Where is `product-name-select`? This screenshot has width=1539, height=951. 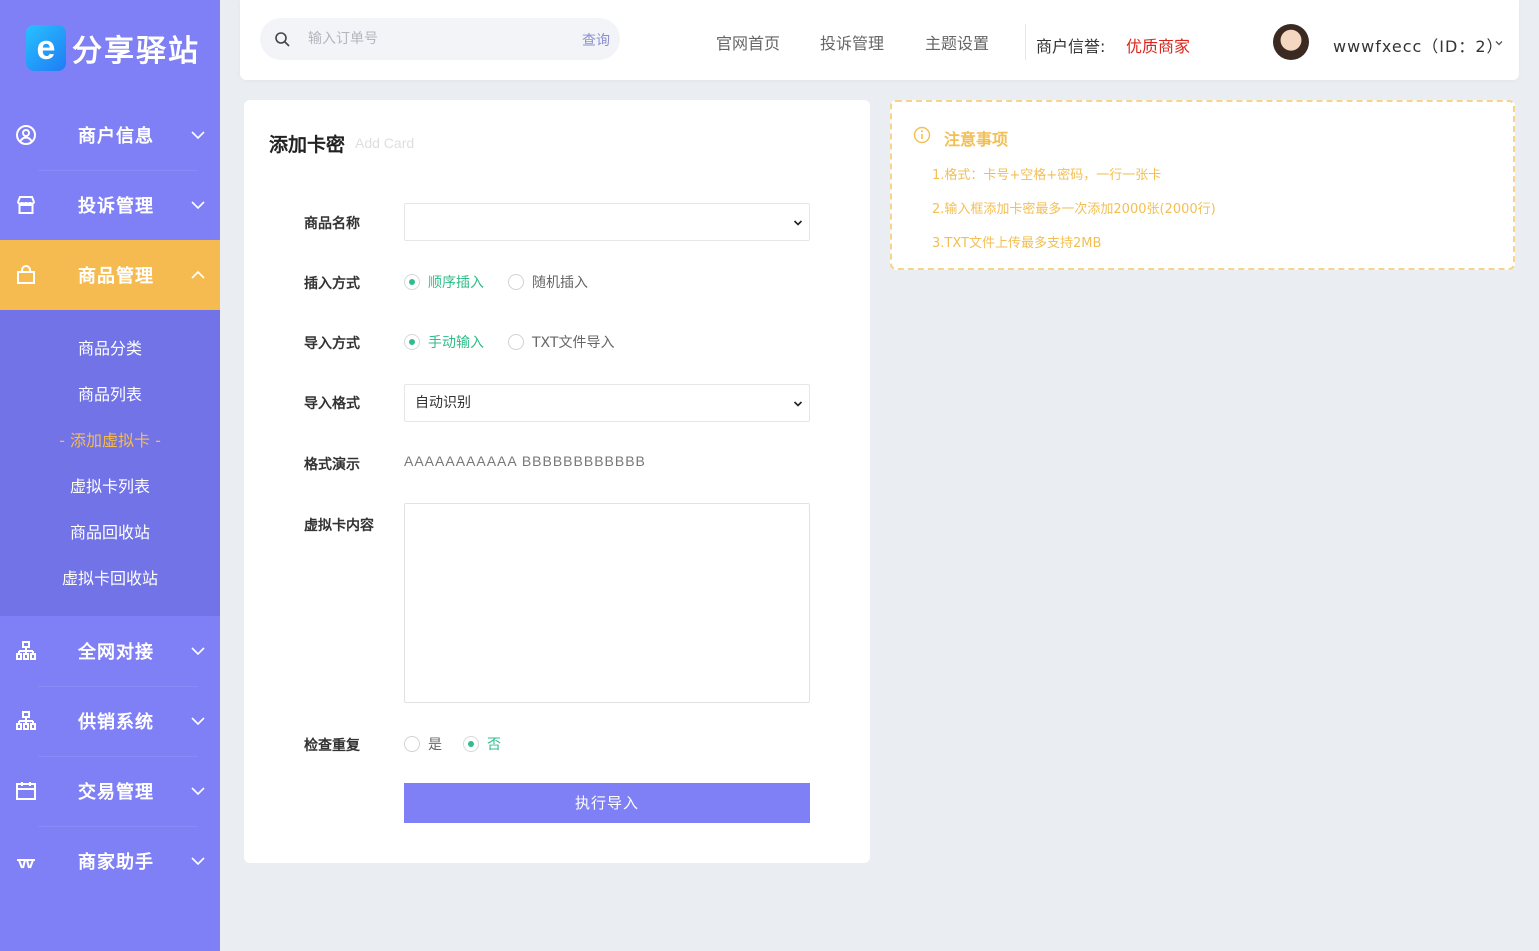
product-name-select is located at coordinates (607, 222).